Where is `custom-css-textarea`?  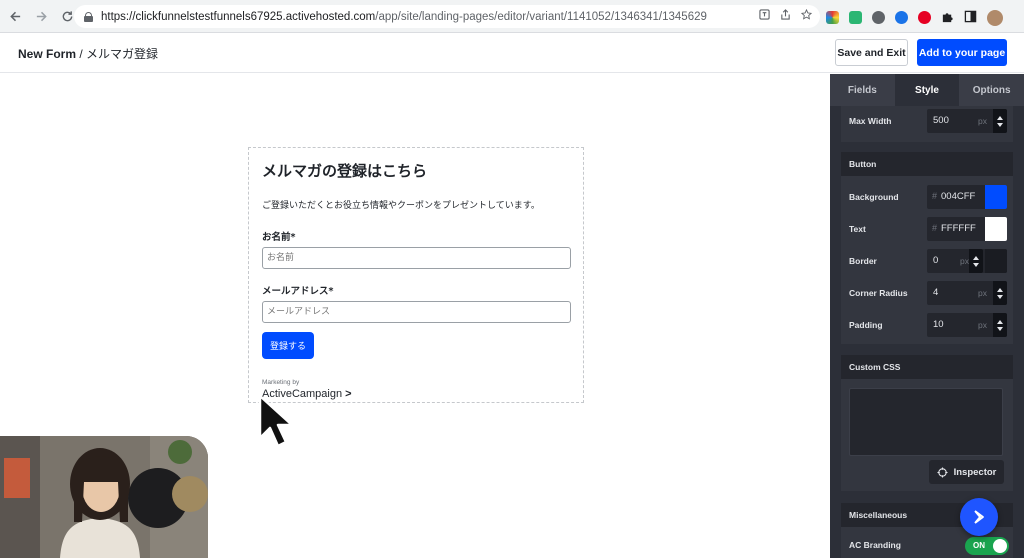
custom-css-textarea is located at coordinates (926, 422).